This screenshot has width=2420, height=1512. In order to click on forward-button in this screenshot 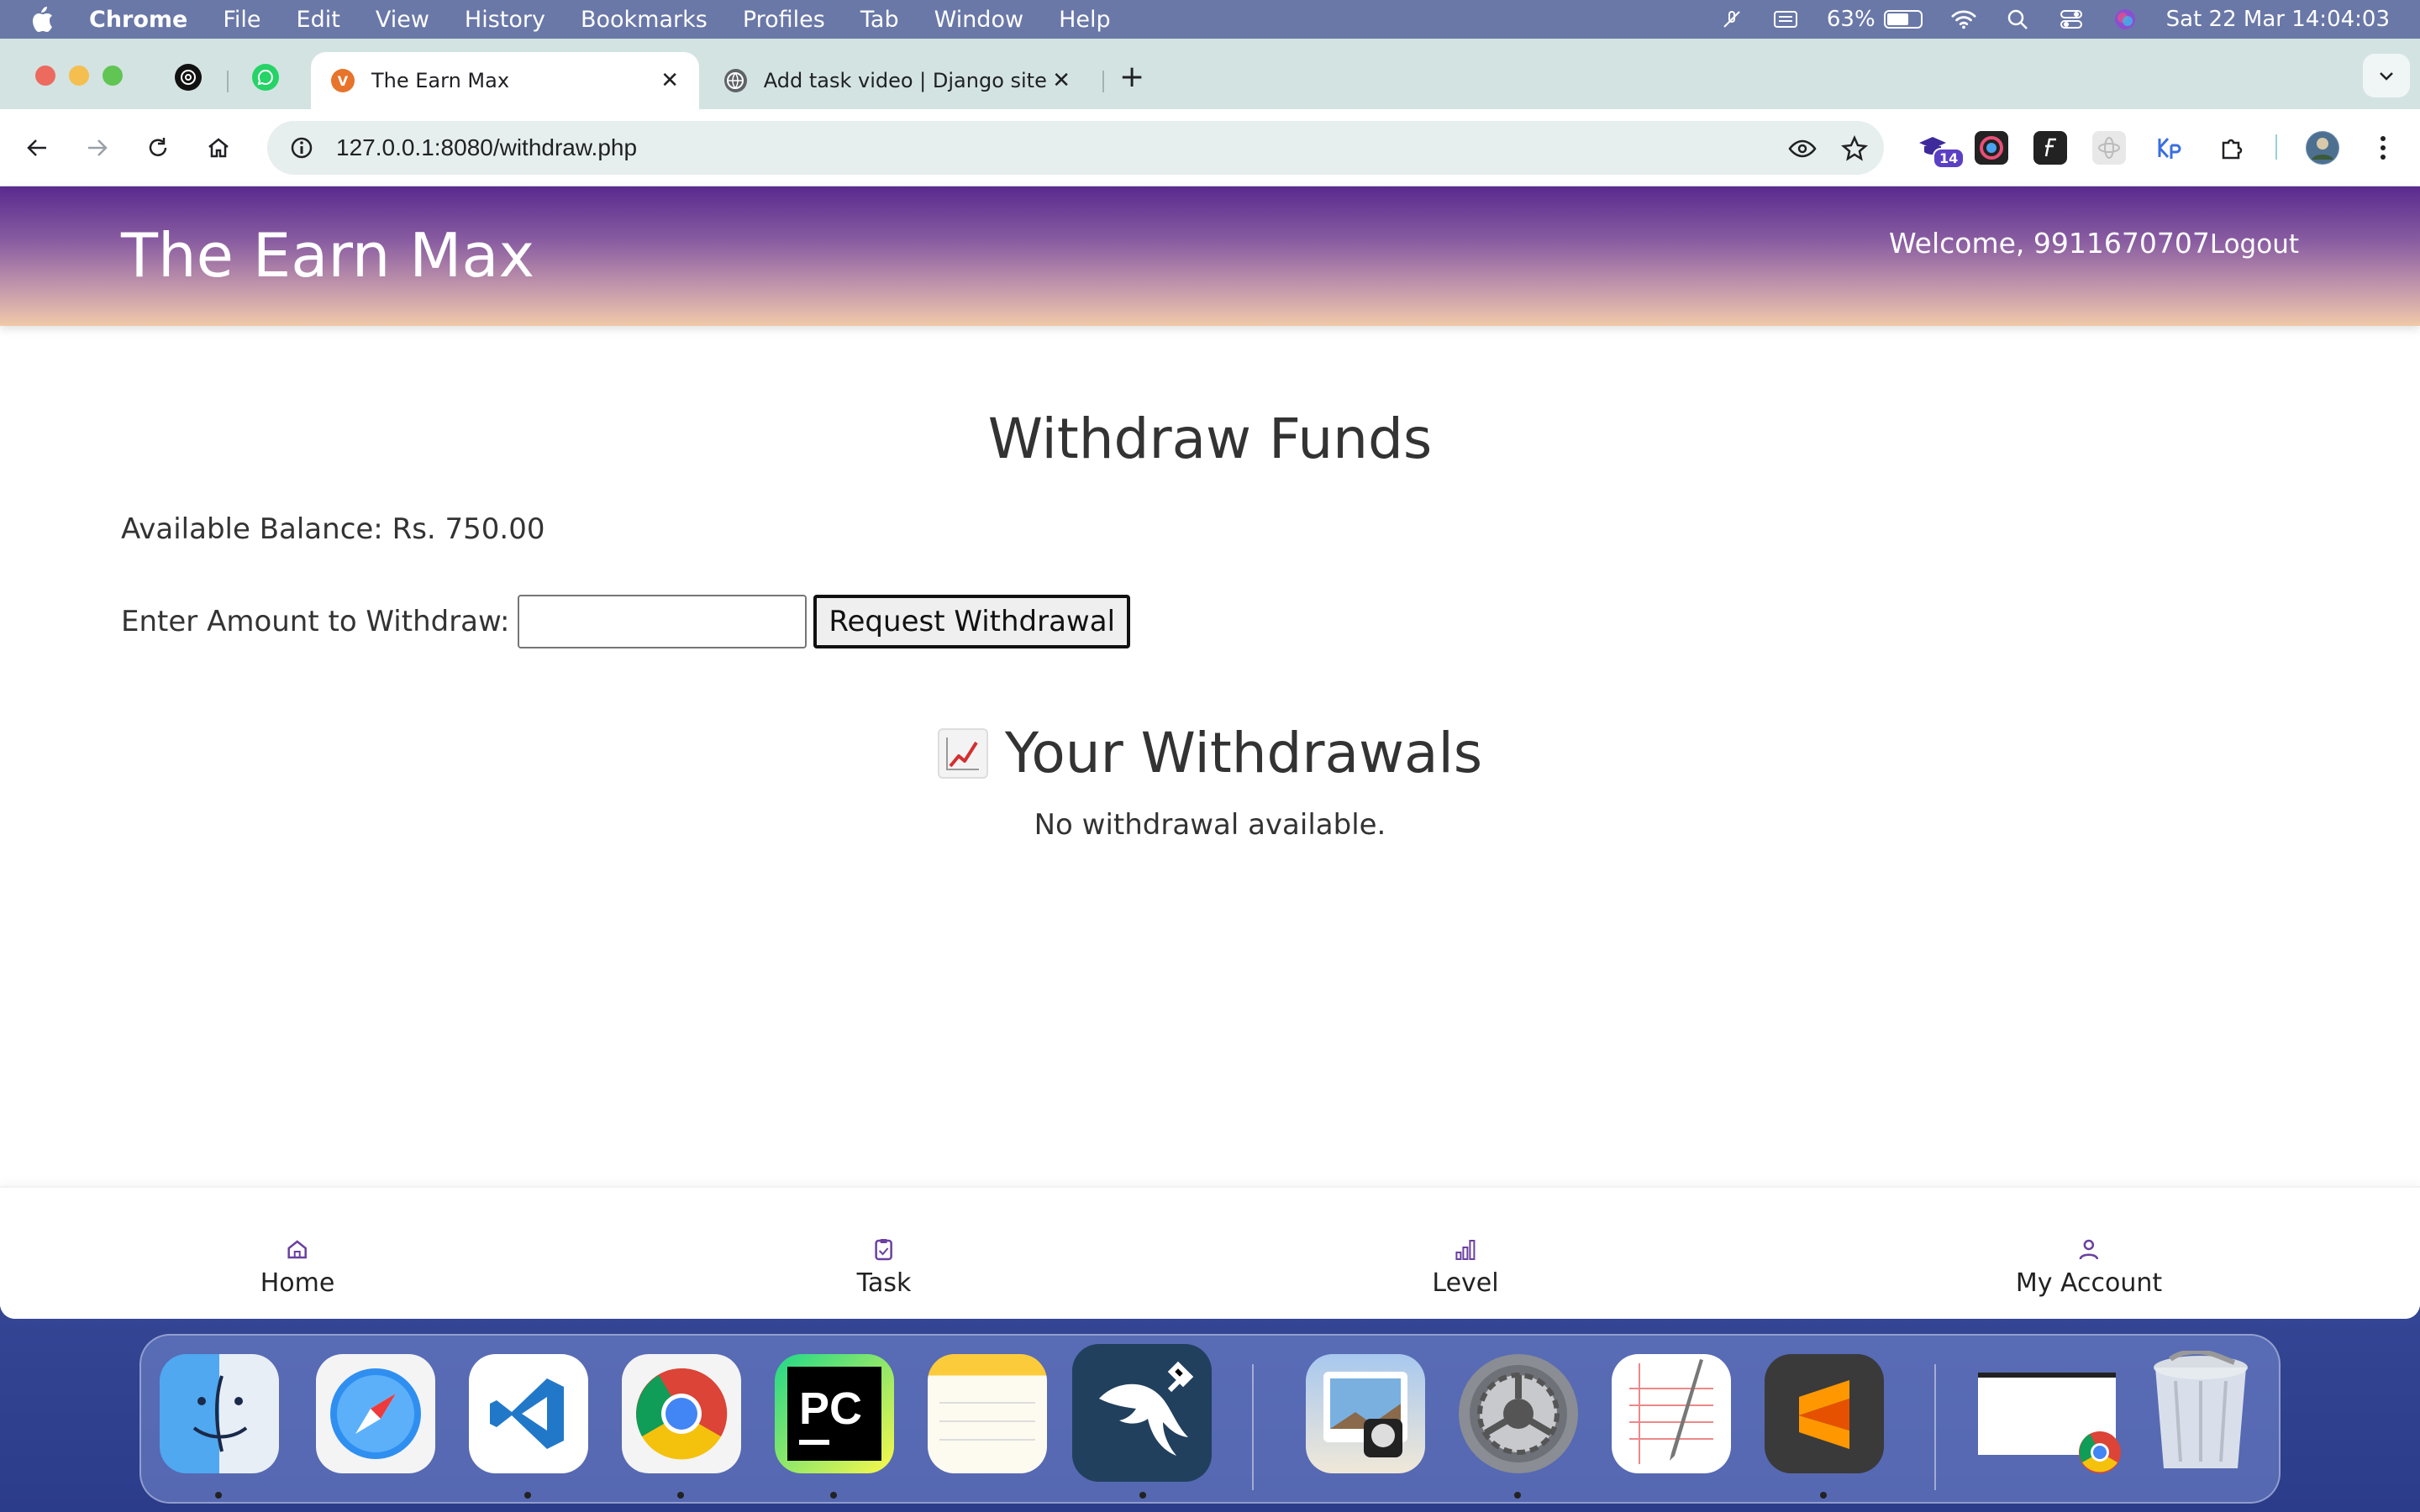, I will do `click(97, 148)`.